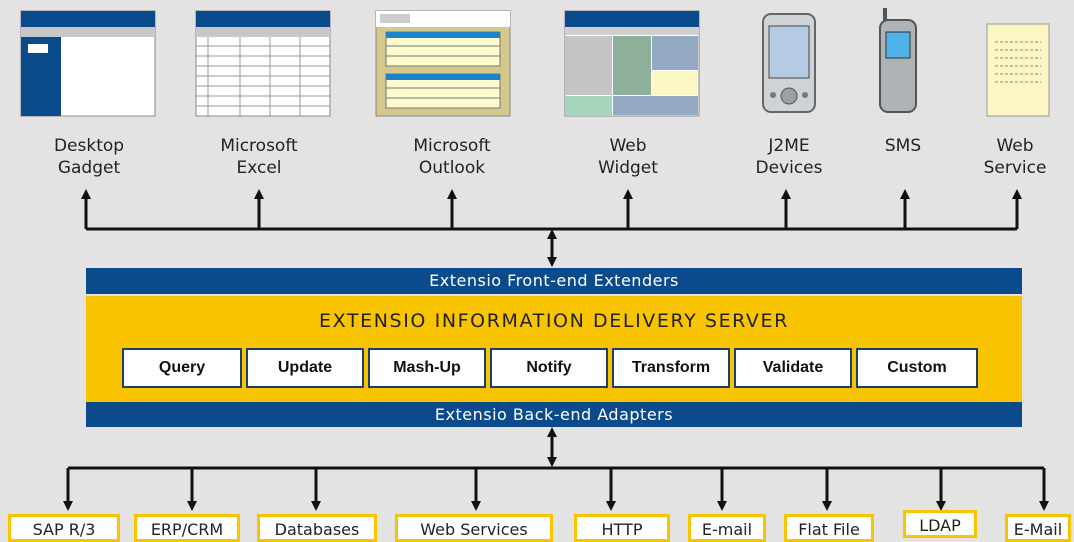 Image resolution: width=1074 pixels, height=542 pixels. Describe the element at coordinates (89, 168) in the screenshot. I see `label-line: Gadget` at that location.